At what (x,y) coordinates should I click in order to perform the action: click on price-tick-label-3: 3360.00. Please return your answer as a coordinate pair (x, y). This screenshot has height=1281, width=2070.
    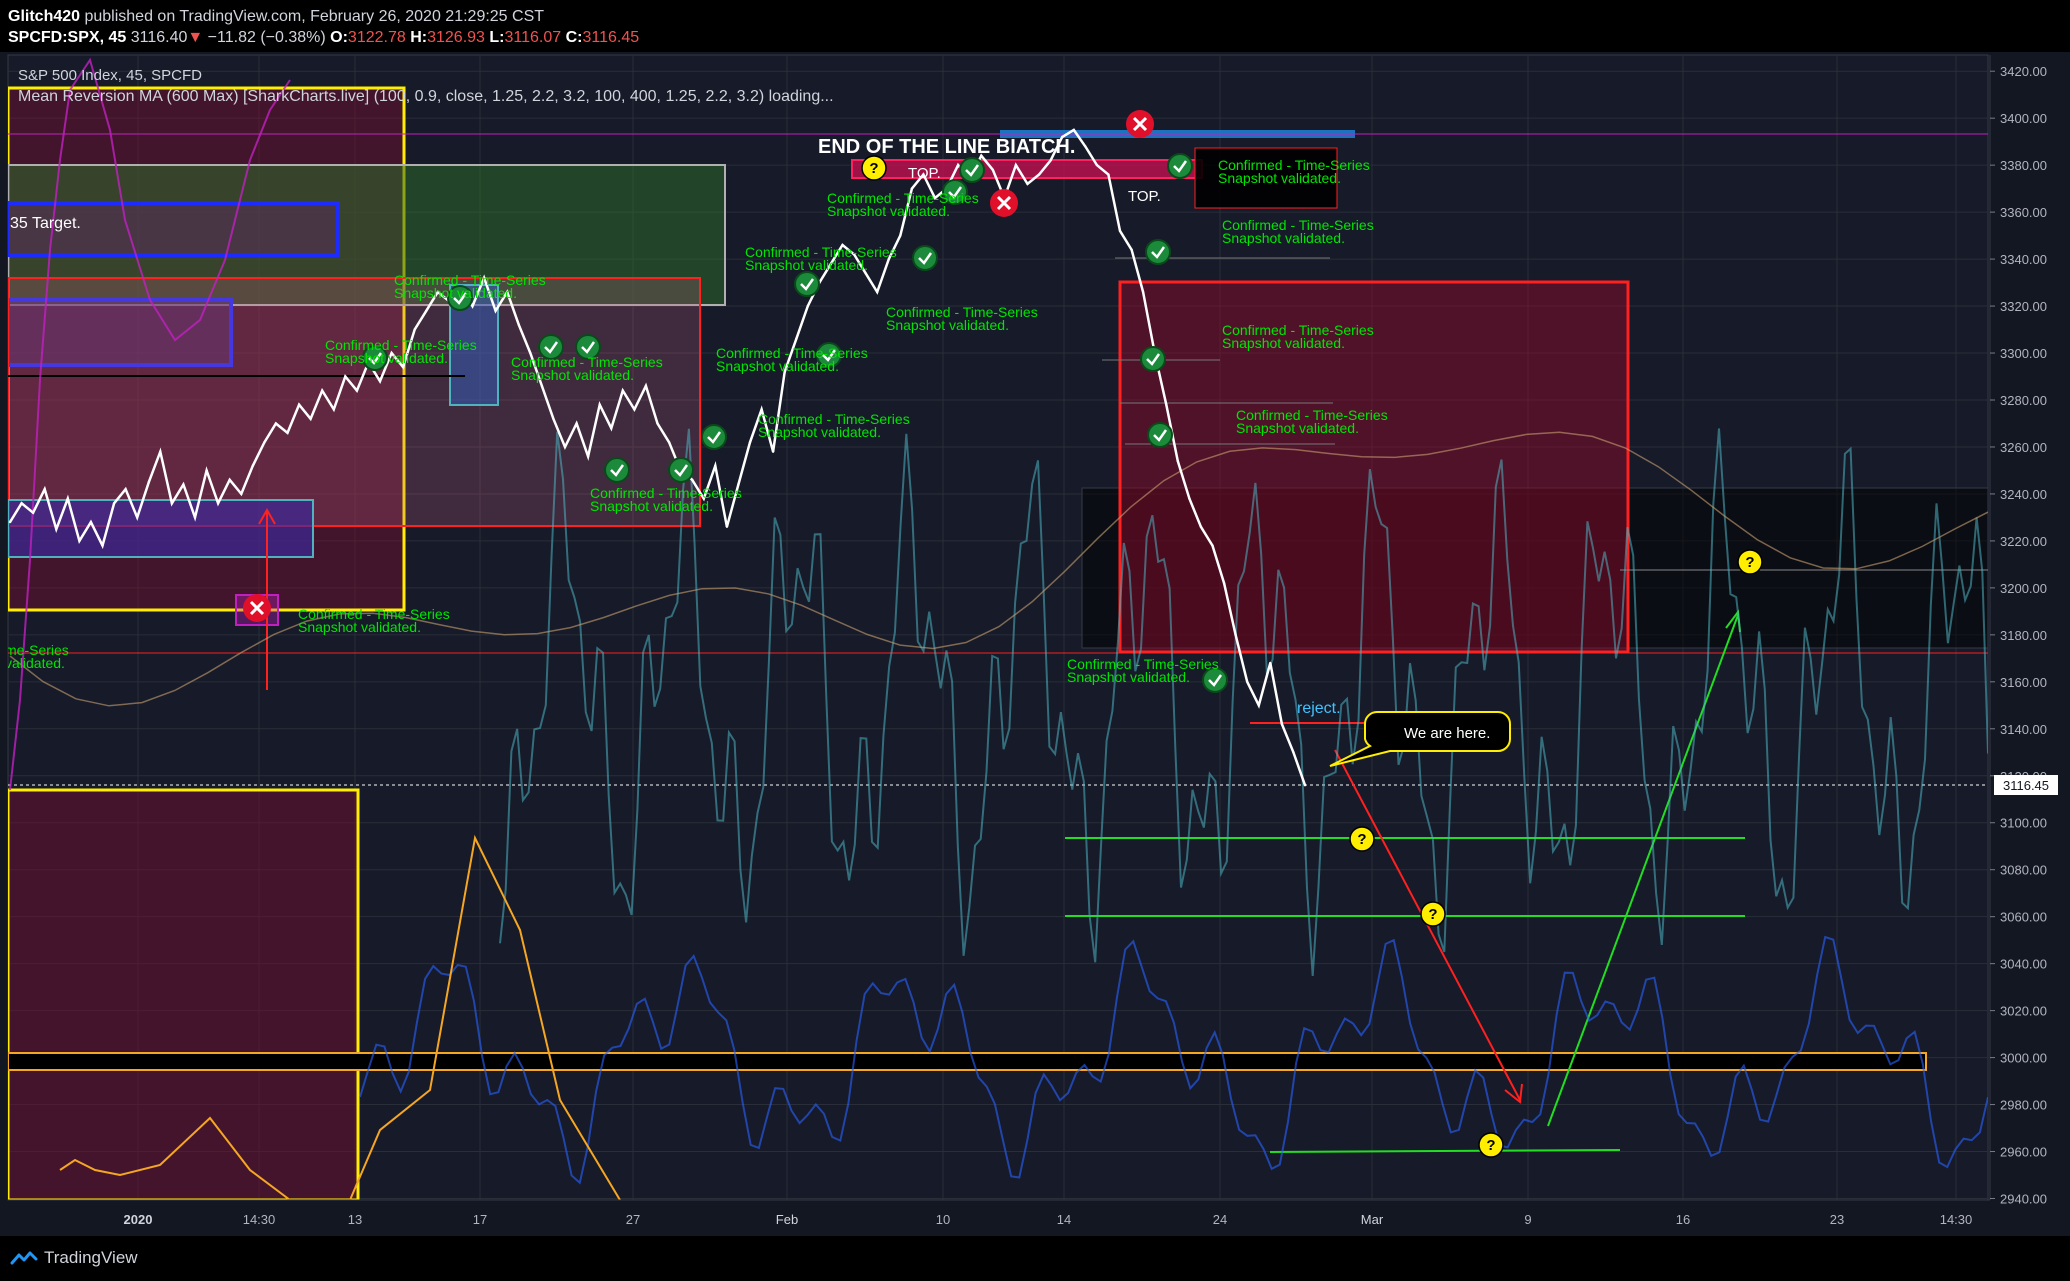
    Looking at the image, I should click on (2023, 212).